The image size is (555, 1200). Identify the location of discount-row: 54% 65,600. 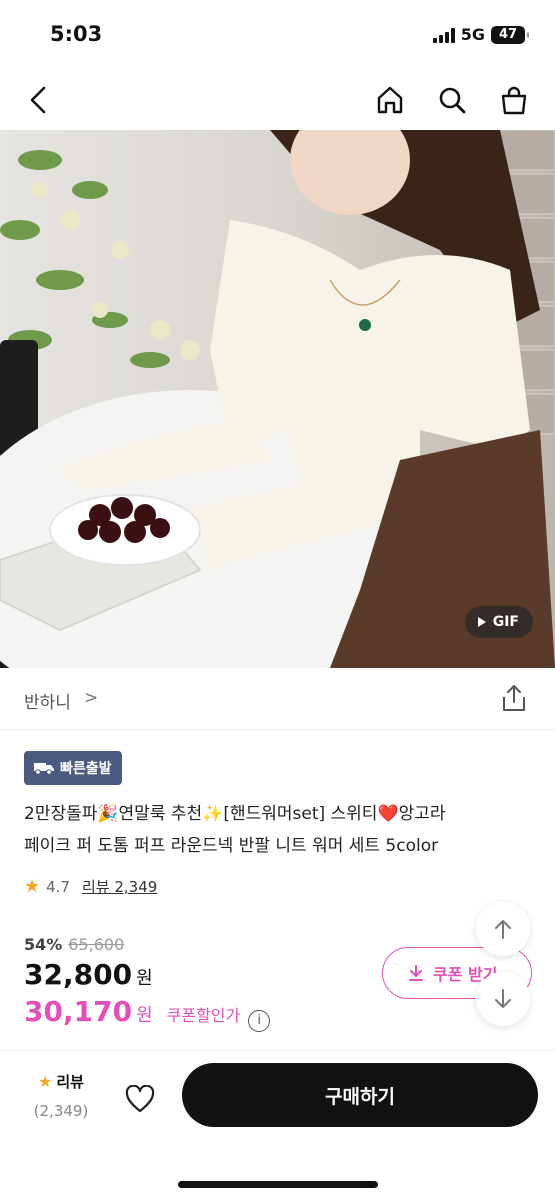
(74, 944).